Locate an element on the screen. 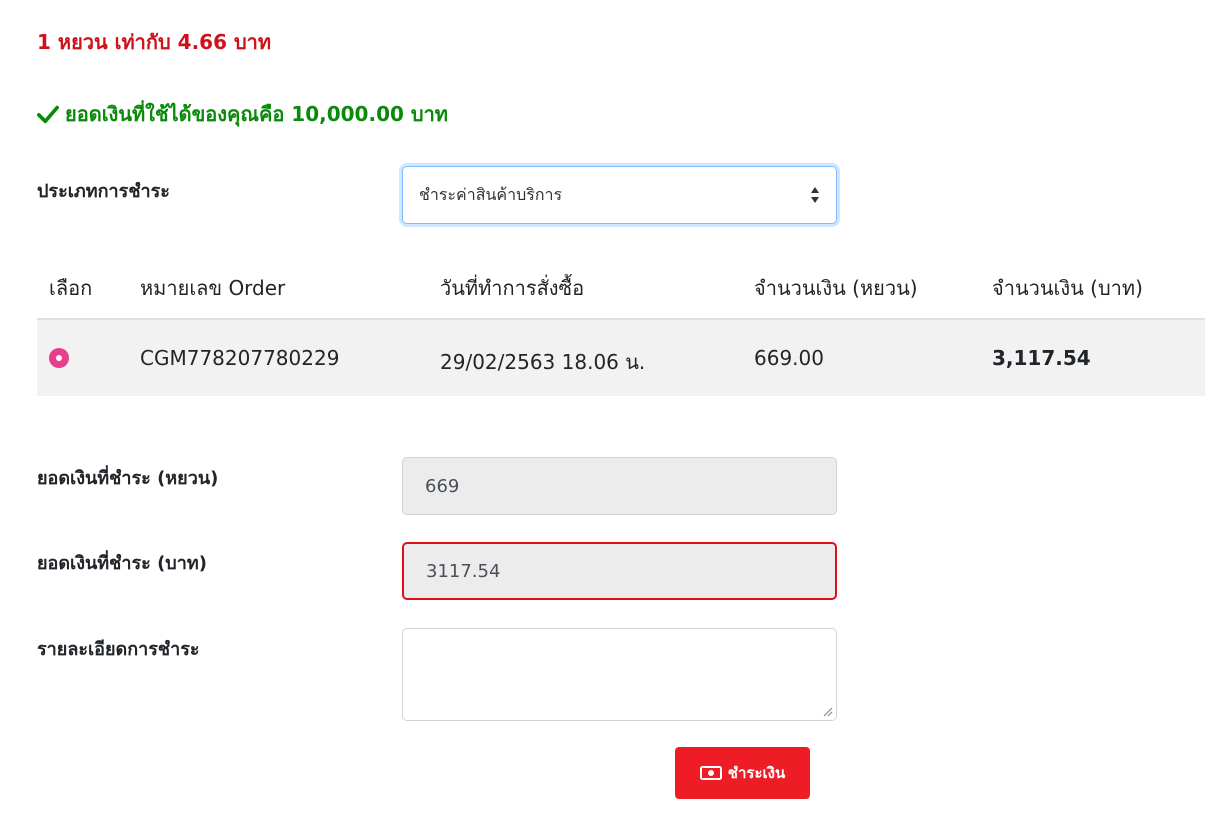 Image resolution: width=1228 pixels, height=817 pixels. available-balance: ยอดเงินที่ใช้ได้ของคุณคือ 10,000.00 บาท is located at coordinates (242, 114).